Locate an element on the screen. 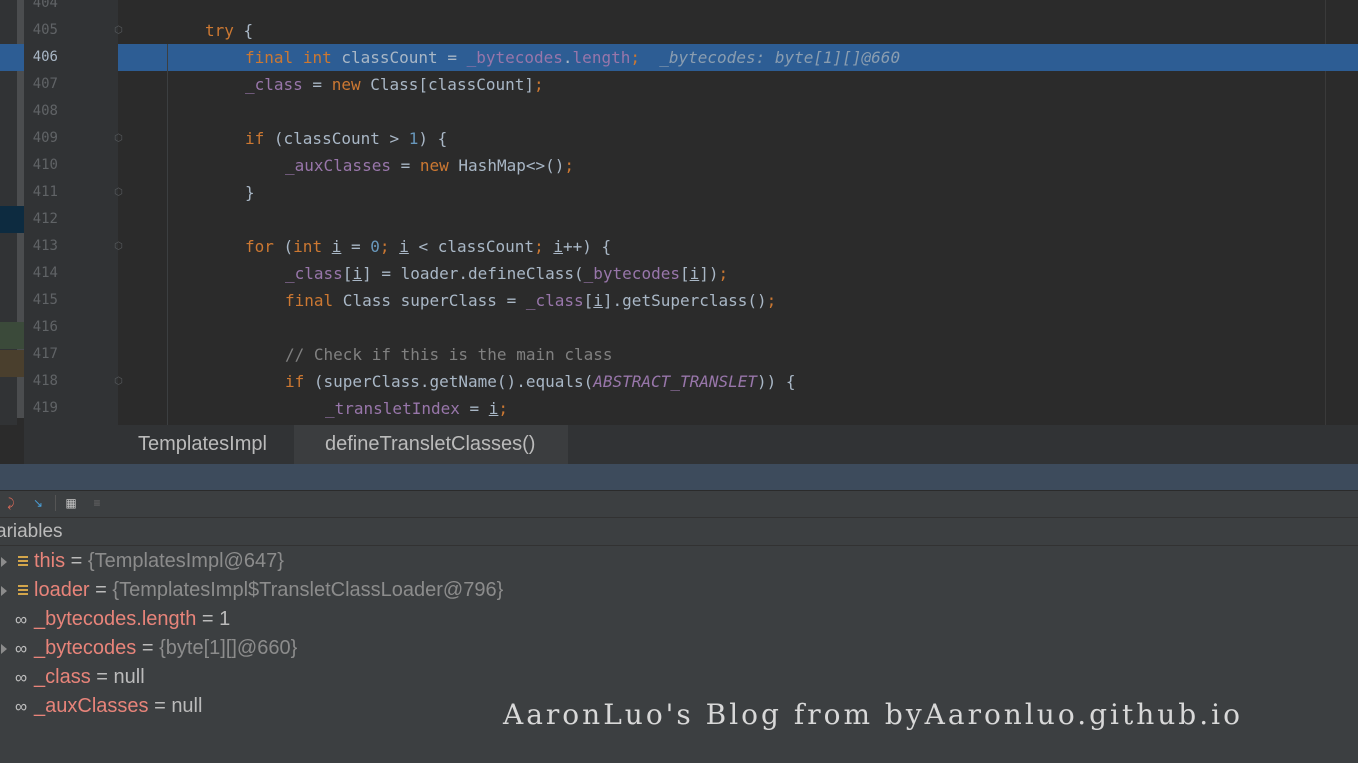  variables-title: ariables is located at coordinates (31, 531).